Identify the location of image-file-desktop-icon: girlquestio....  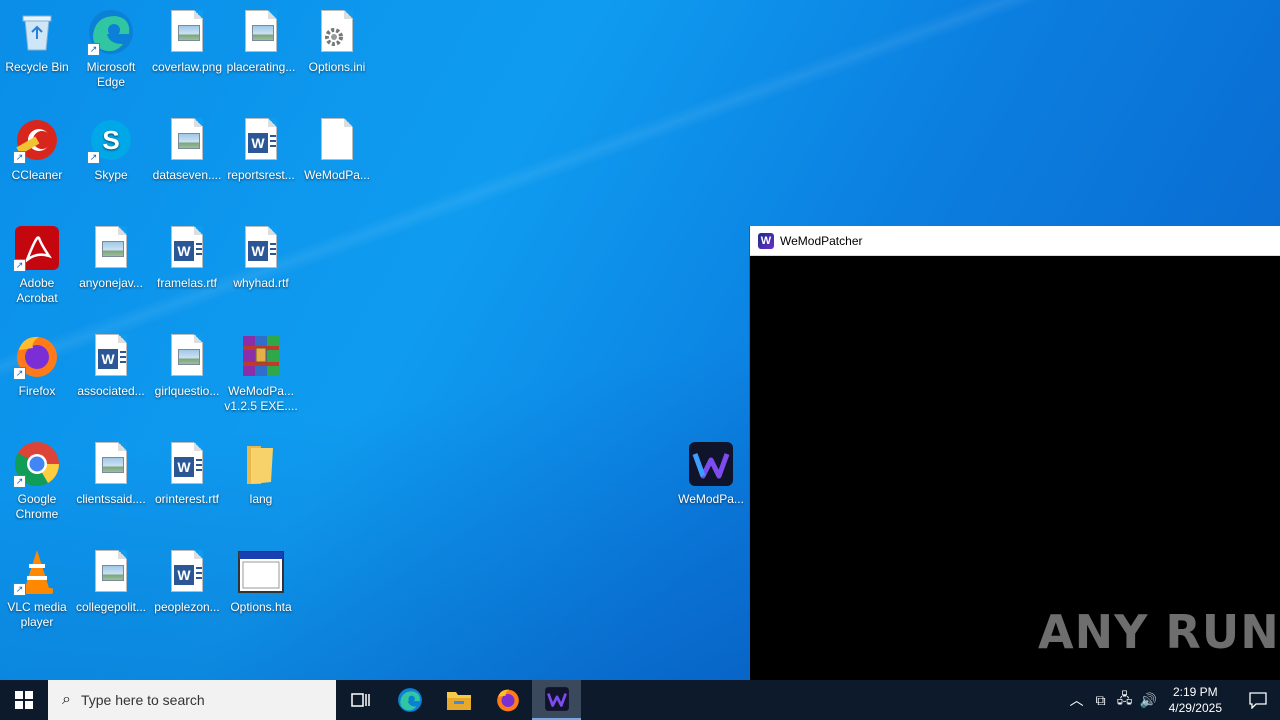
(187, 365).